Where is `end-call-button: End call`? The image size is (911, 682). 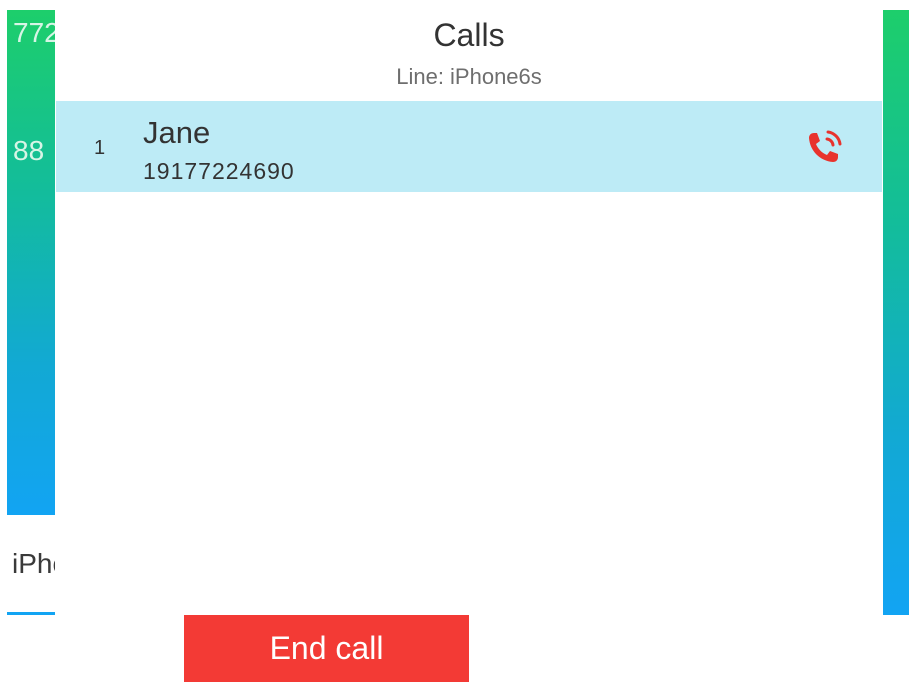
end-call-button: End call is located at coordinates (326, 648).